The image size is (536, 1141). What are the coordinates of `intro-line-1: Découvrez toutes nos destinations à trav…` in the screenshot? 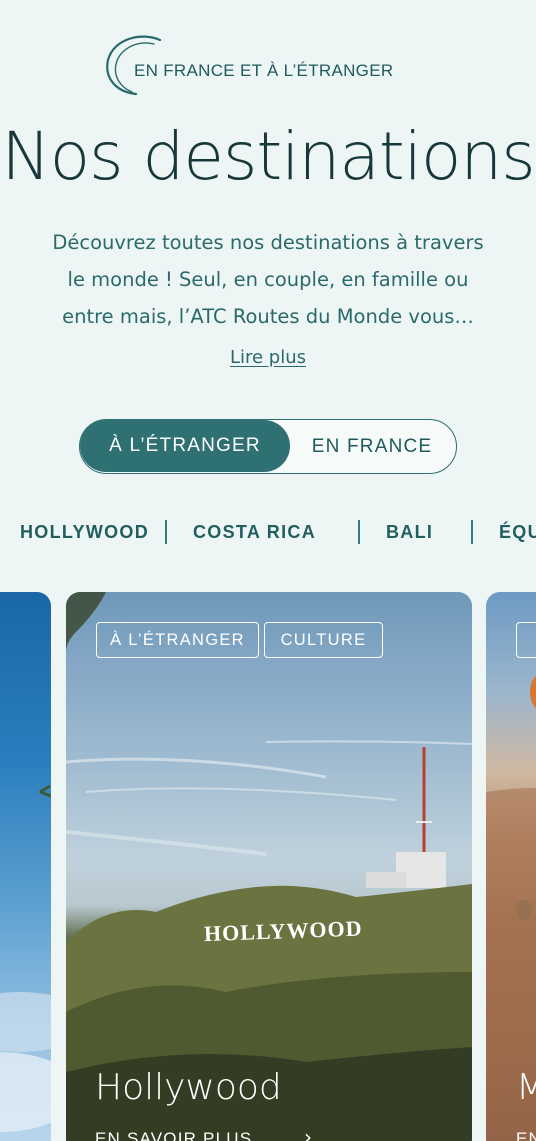 It's located at (268, 242).